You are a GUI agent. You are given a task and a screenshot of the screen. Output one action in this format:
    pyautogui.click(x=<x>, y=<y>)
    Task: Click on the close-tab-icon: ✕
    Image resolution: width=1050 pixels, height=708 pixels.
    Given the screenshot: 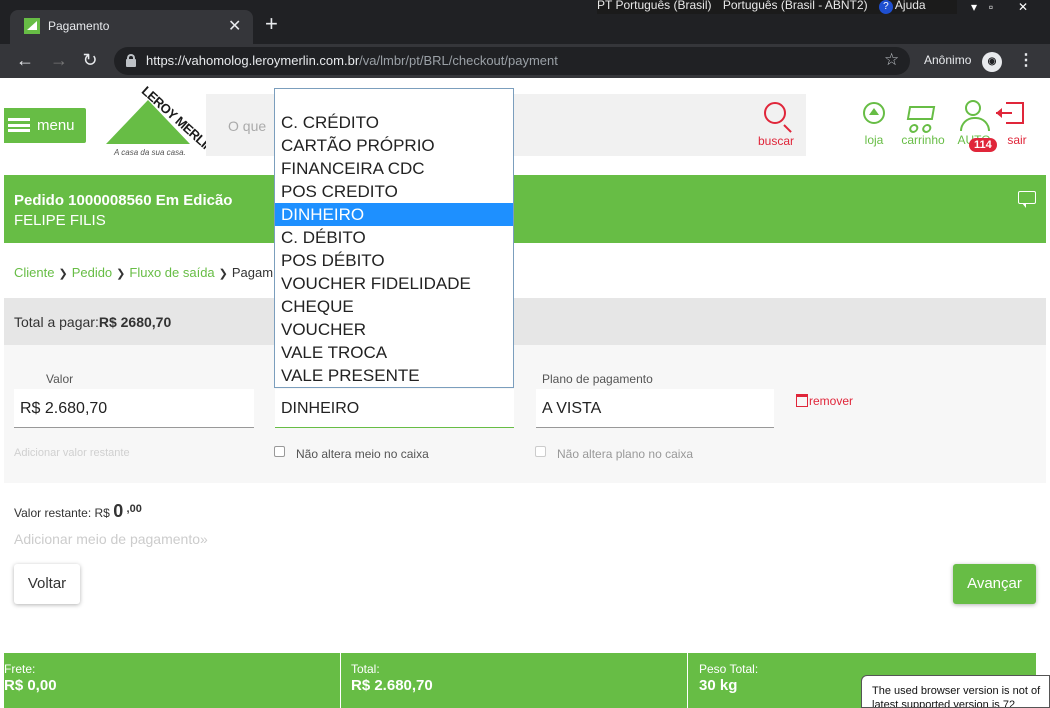 What is the action you would take?
    pyautogui.click(x=234, y=26)
    